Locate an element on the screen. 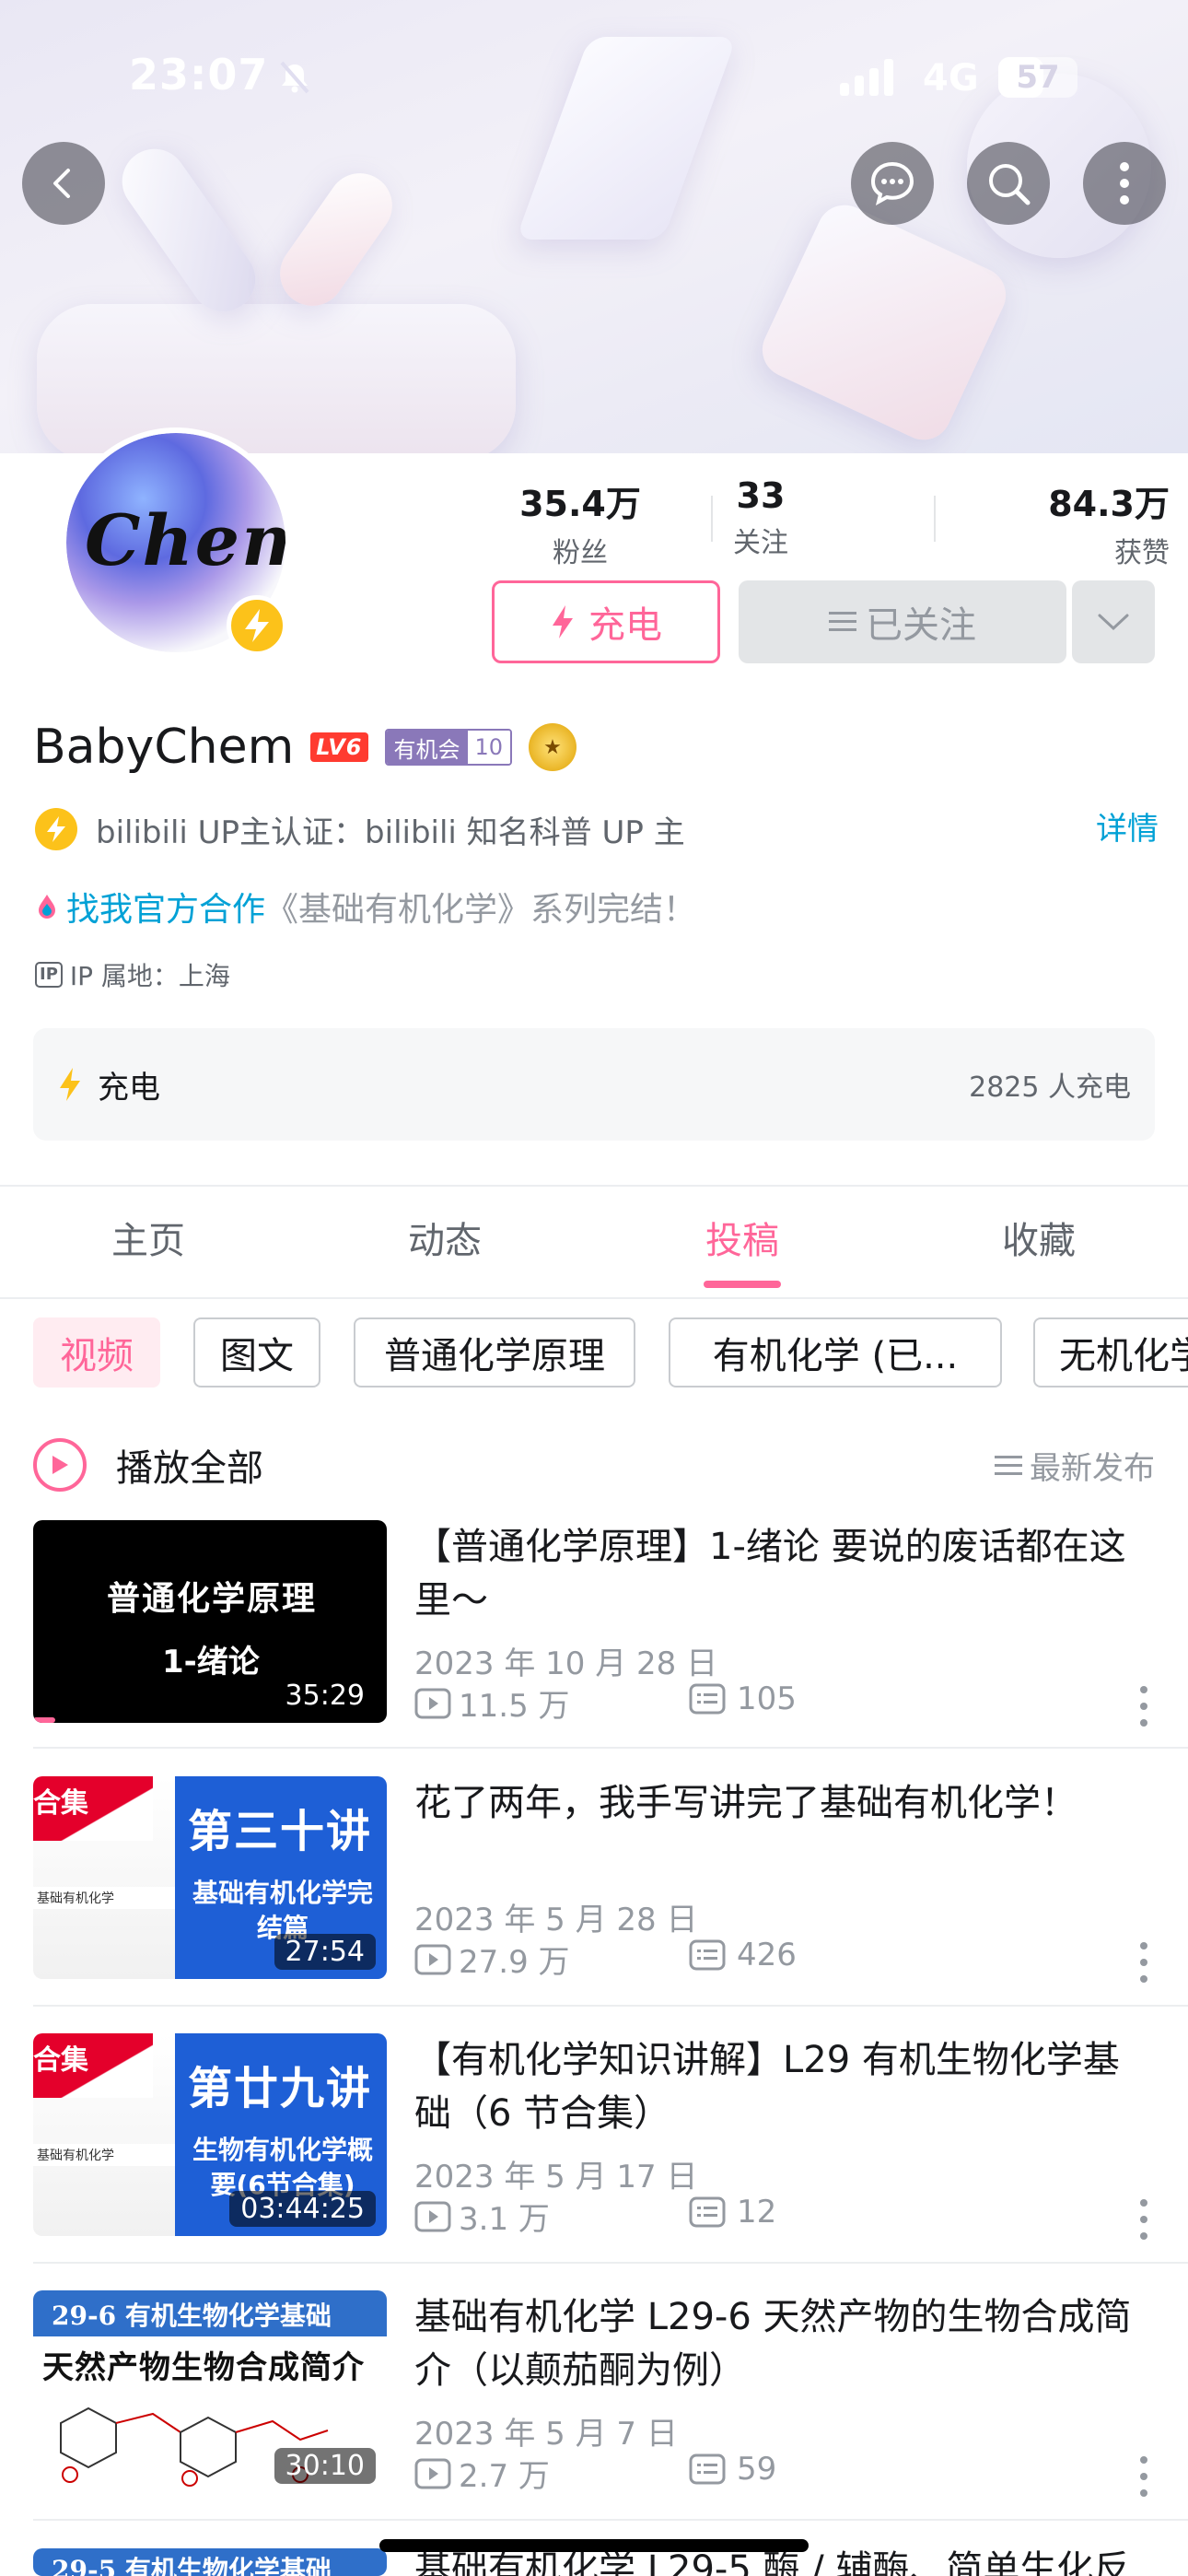 The image size is (1188, 2576). stat-fans: 35.4万 粉丝 is located at coordinates (580, 522).